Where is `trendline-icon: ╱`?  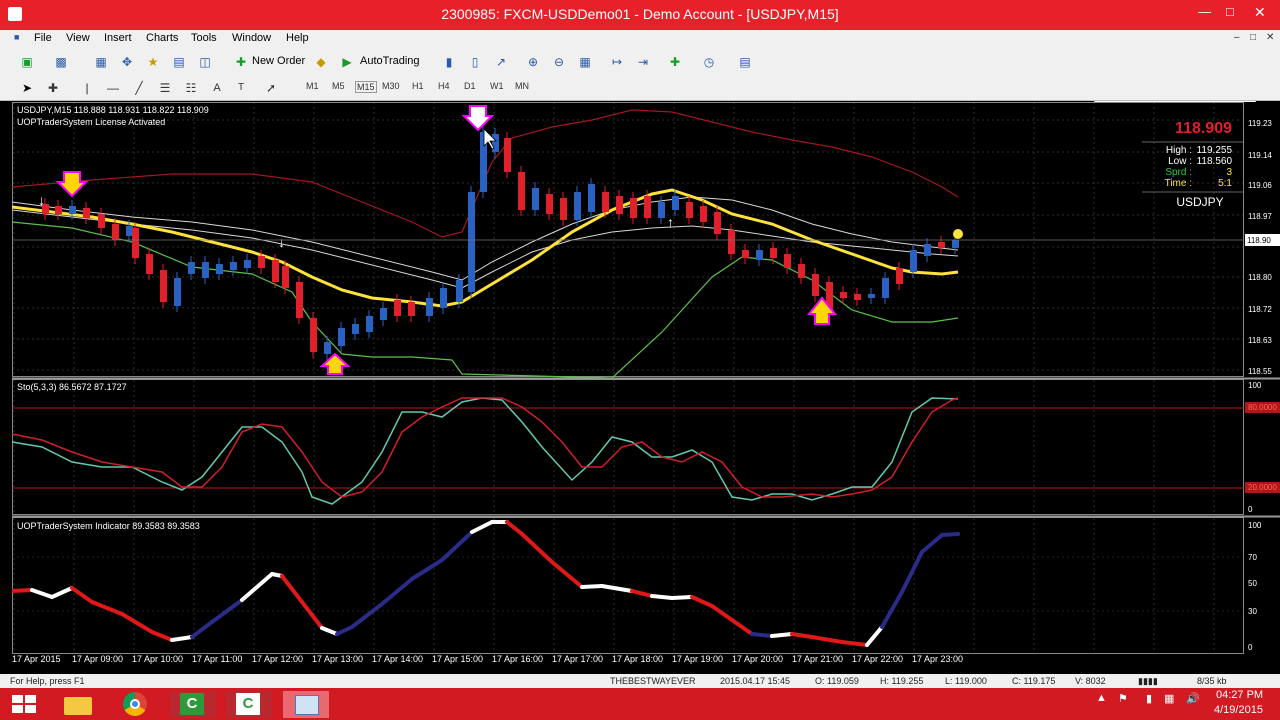 trendline-icon: ╱ is located at coordinates (139, 88).